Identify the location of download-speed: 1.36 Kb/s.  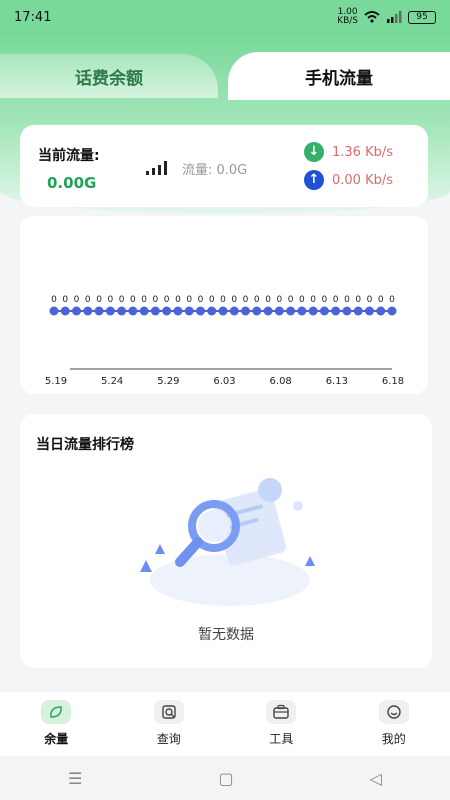
(363, 152).